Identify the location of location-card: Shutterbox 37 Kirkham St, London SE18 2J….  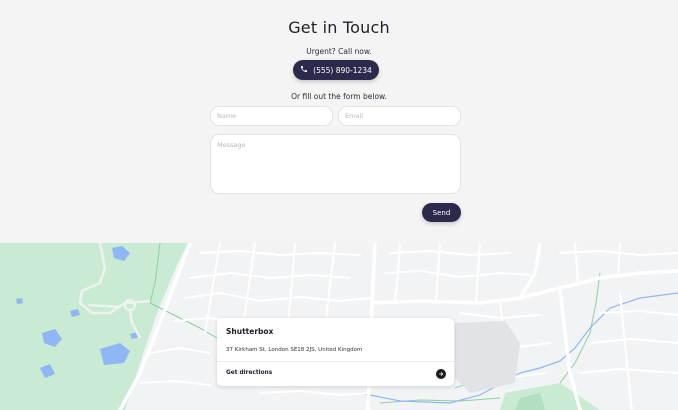
(335, 352).